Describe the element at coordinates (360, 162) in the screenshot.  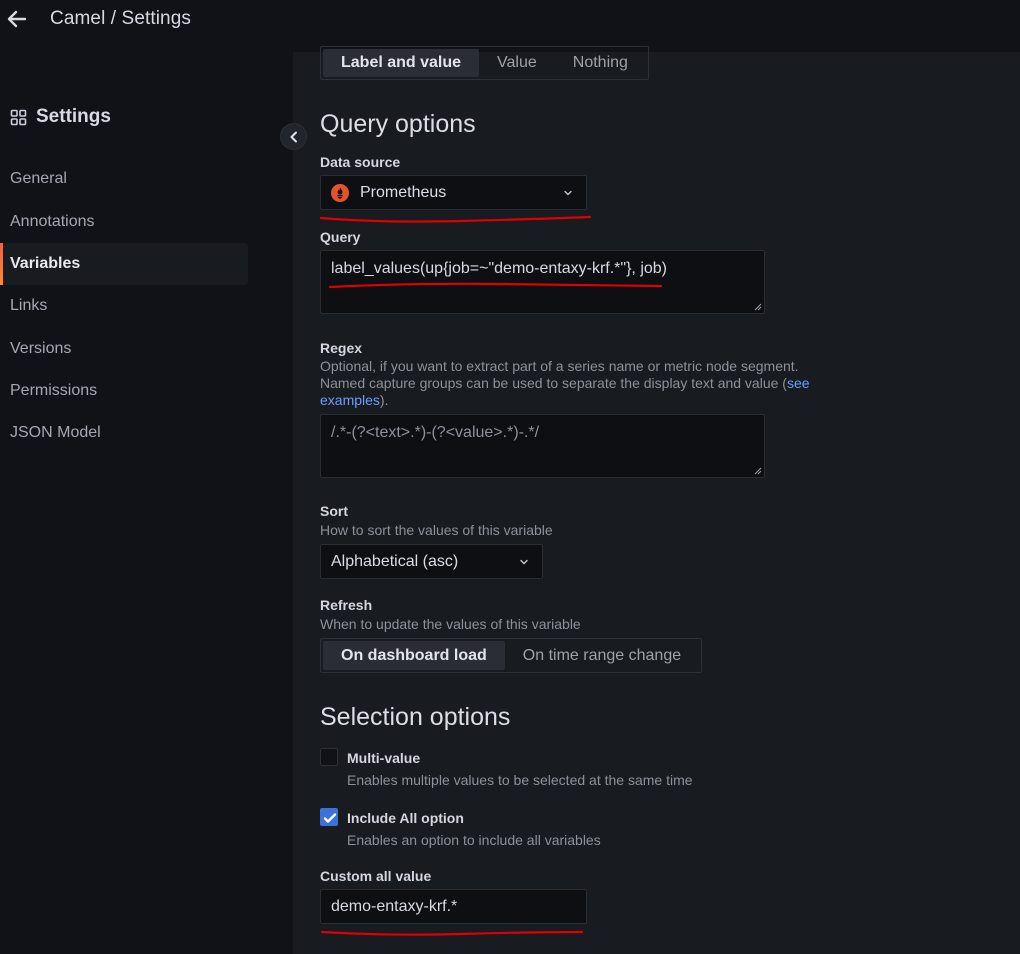
I see `data-source-label: Data source` at that location.